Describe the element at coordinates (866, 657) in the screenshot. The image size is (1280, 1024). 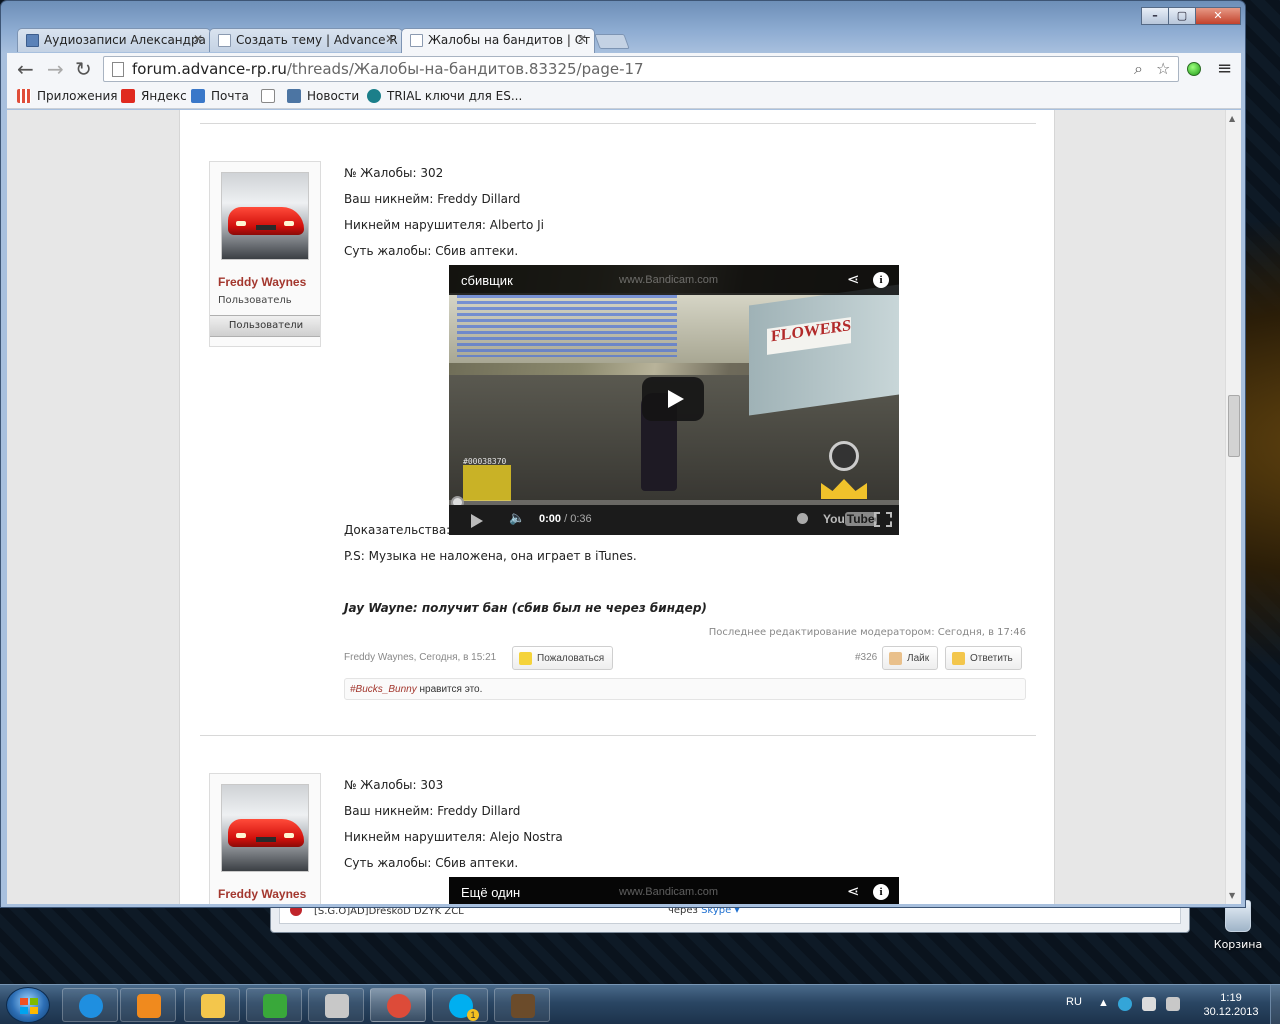
I see `post-number: #326` at that location.